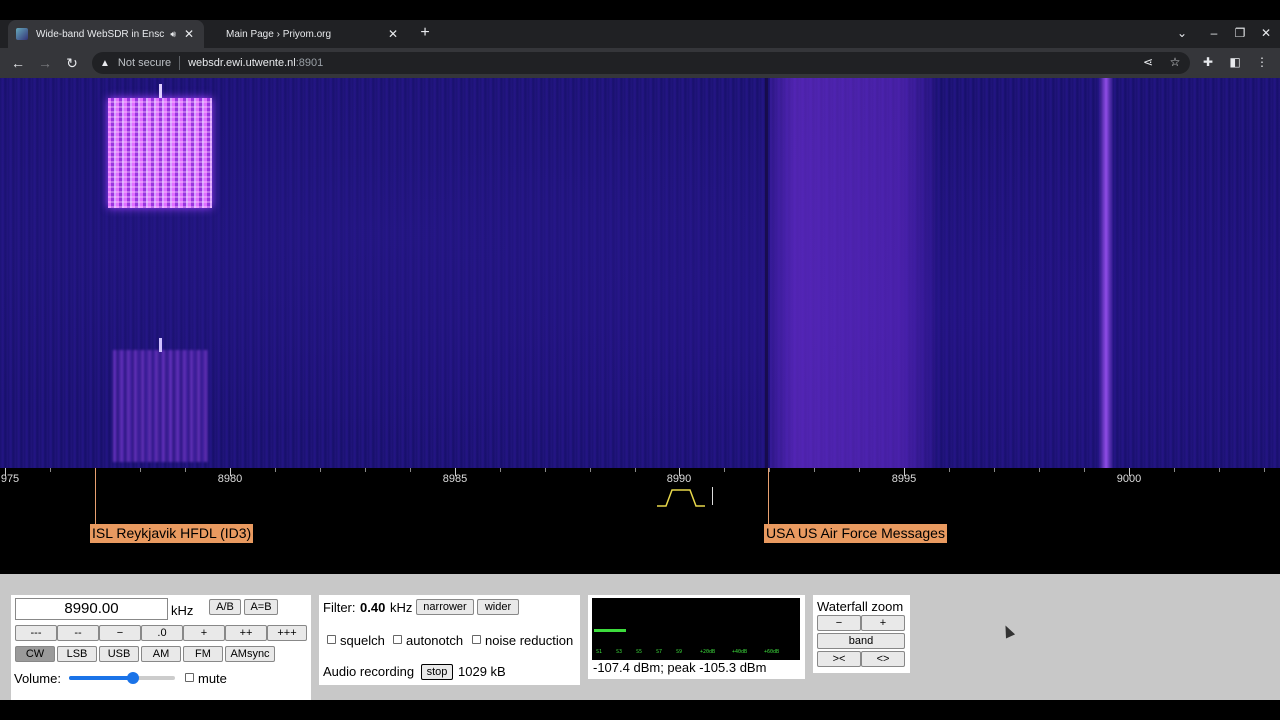 The image size is (1280, 720). I want to click on tuning-marker, so click(712, 496).